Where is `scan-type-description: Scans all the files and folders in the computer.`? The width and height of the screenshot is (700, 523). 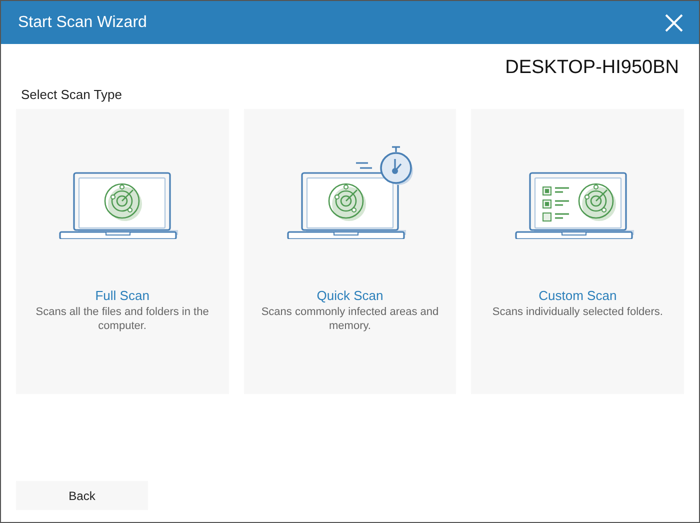 scan-type-description: Scans all the files and folders in the computer. is located at coordinates (122, 319).